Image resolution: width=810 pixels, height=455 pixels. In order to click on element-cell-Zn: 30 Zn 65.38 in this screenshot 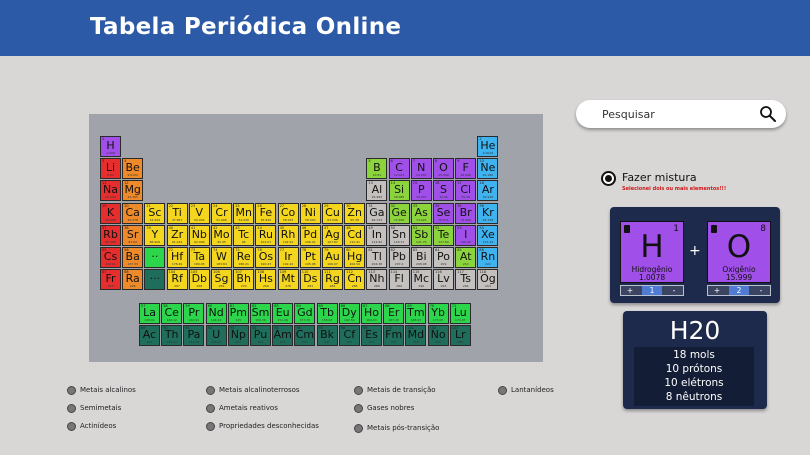, I will do `click(355, 213)`.